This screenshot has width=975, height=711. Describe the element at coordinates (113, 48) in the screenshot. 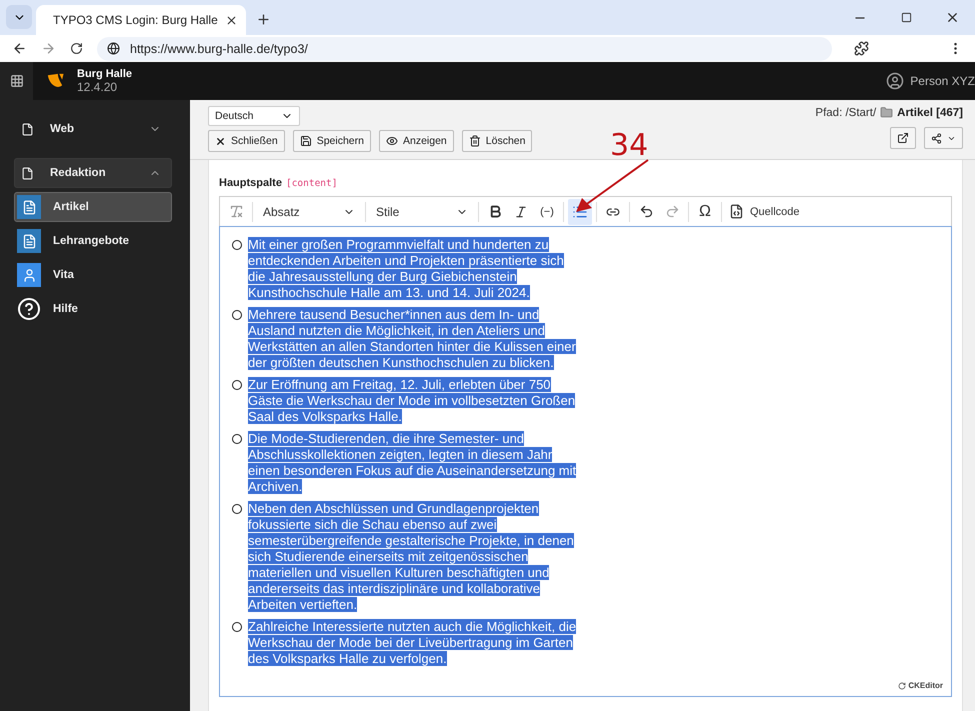

I see `globe-icon` at that location.